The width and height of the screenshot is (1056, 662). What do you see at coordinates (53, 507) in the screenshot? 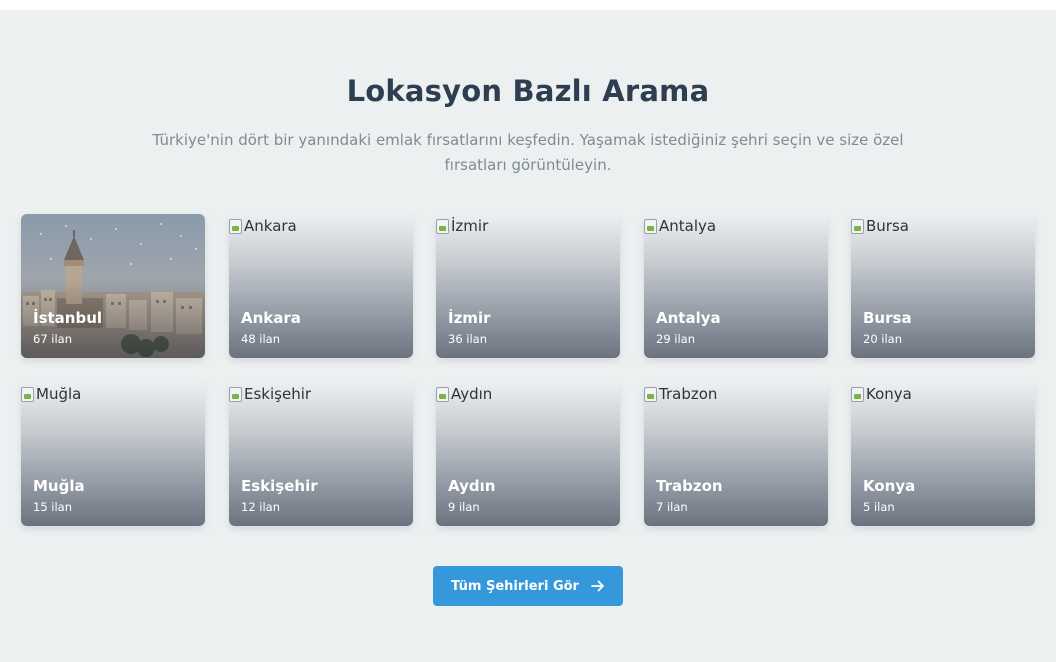
I see `city-listing-count: 15 ilan` at bounding box center [53, 507].